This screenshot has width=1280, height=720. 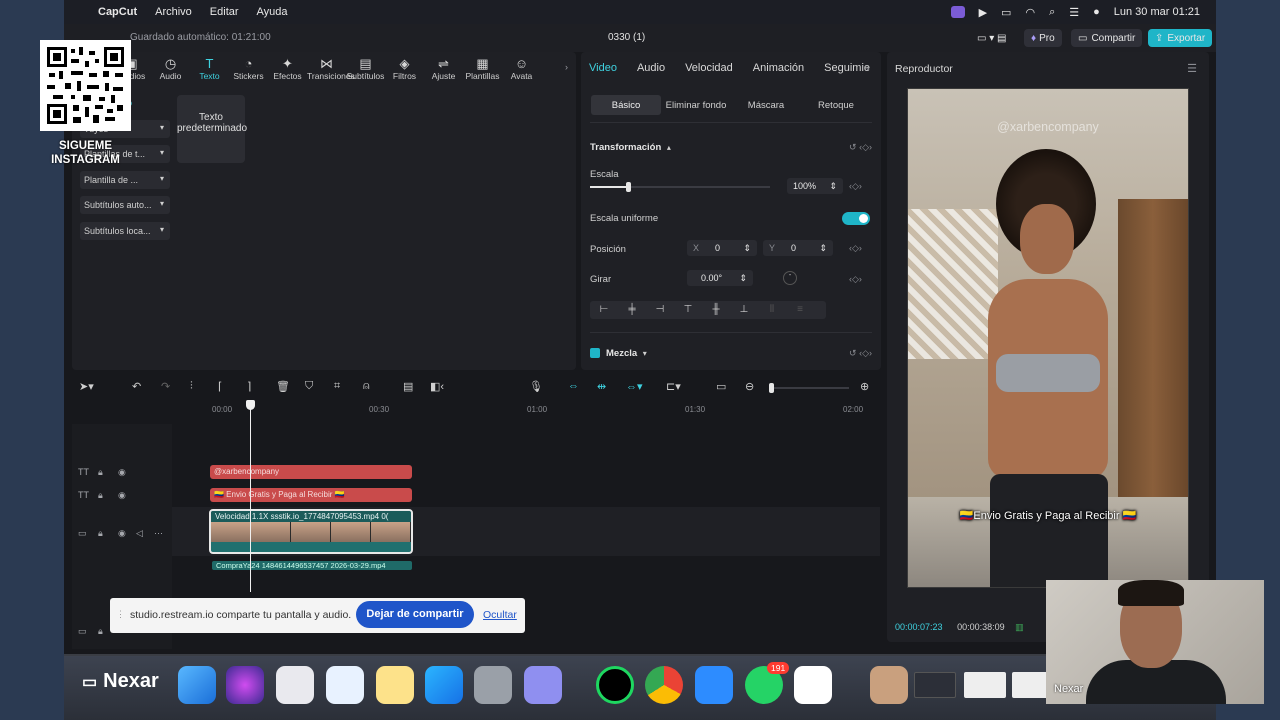 What do you see at coordinates (957, 12) in the screenshot?
I see `screen-share-icon` at bounding box center [957, 12].